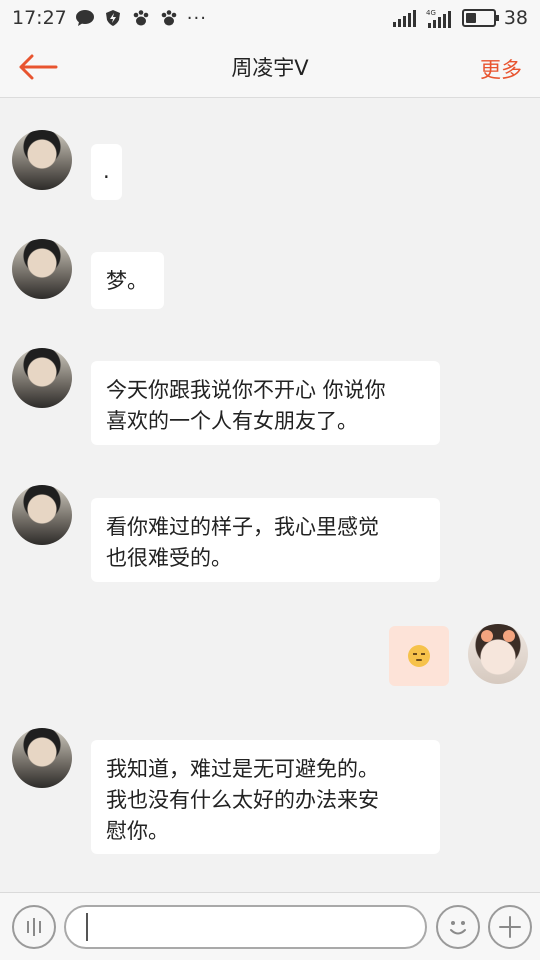 The image size is (540, 960). What do you see at coordinates (137, 831) in the screenshot?
I see `message-line: 慰你。` at bounding box center [137, 831].